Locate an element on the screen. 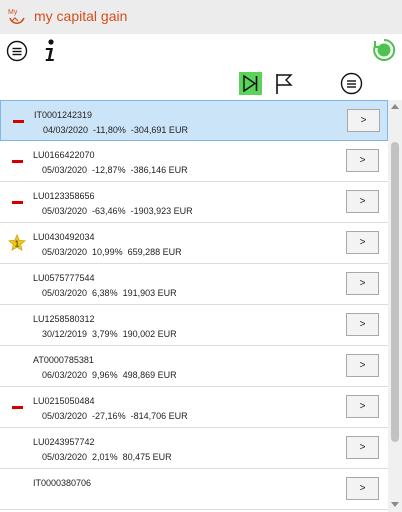 Image resolution: width=402 pixels, height=512 pixels. isin-code: LU0575777544 is located at coordinates (64, 278).